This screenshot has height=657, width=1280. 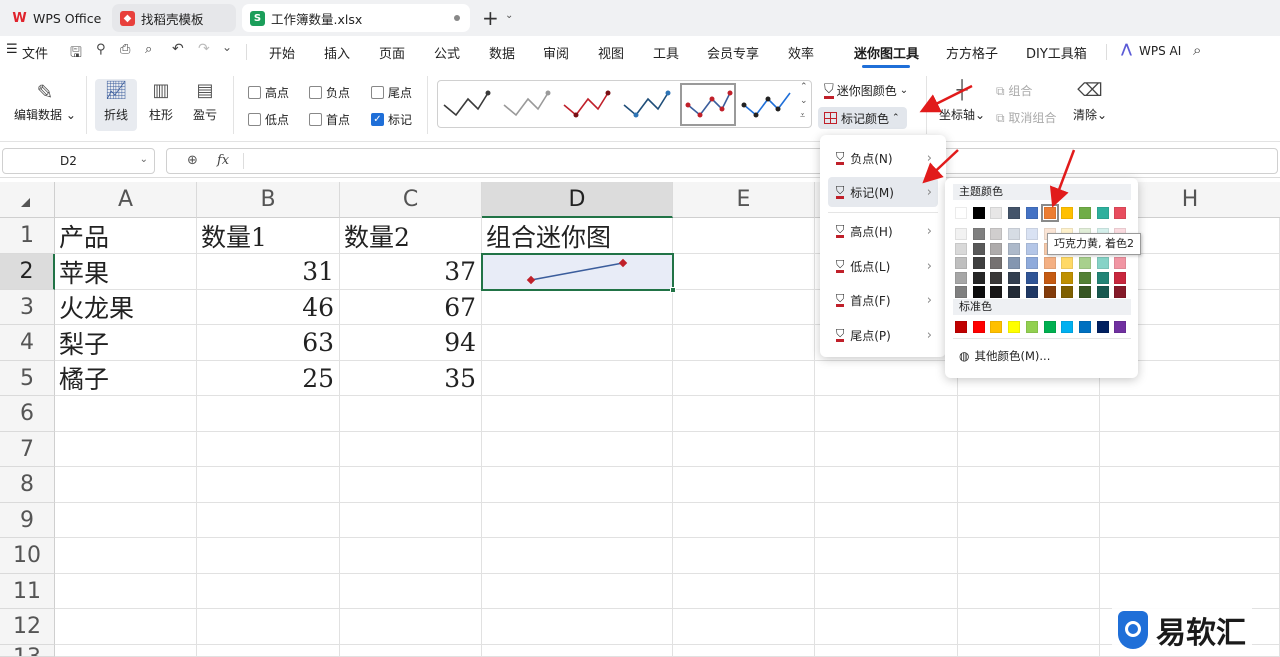 I want to click on print-preview-icon: ⌕, so click(x=148, y=49).